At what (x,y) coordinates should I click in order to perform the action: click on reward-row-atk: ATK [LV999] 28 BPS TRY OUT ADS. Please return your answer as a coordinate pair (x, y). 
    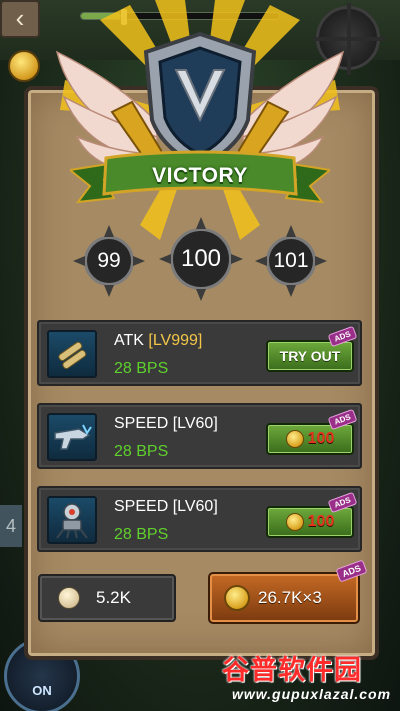
    Looking at the image, I should click on (199, 353).